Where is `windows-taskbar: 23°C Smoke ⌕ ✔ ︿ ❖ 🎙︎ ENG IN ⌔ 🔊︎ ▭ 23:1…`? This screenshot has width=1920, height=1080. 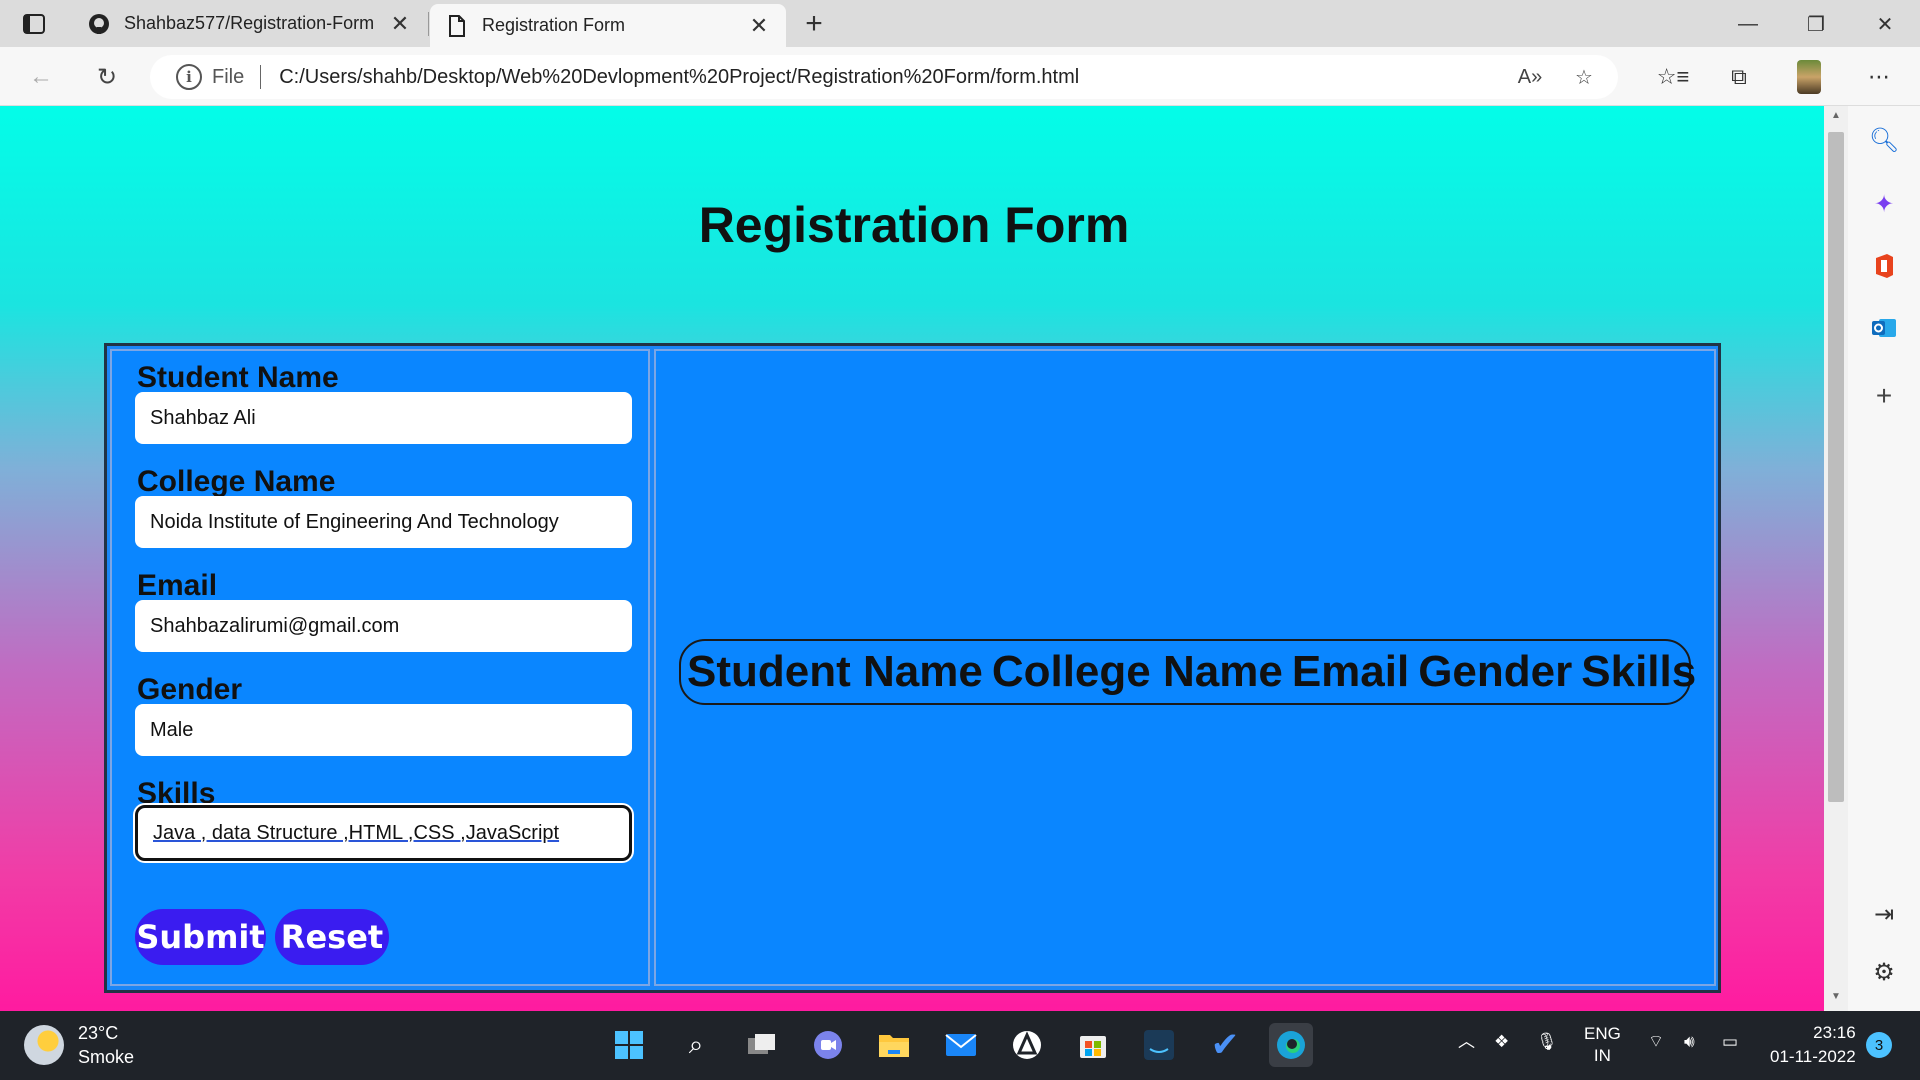 windows-taskbar: 23°C Smoke ⌕ ✔ ︿ ❖ 🎙︎ ENG IN ⌔ 🔊︎ ▭ 23:1… is located at coordinates (960, 1045).